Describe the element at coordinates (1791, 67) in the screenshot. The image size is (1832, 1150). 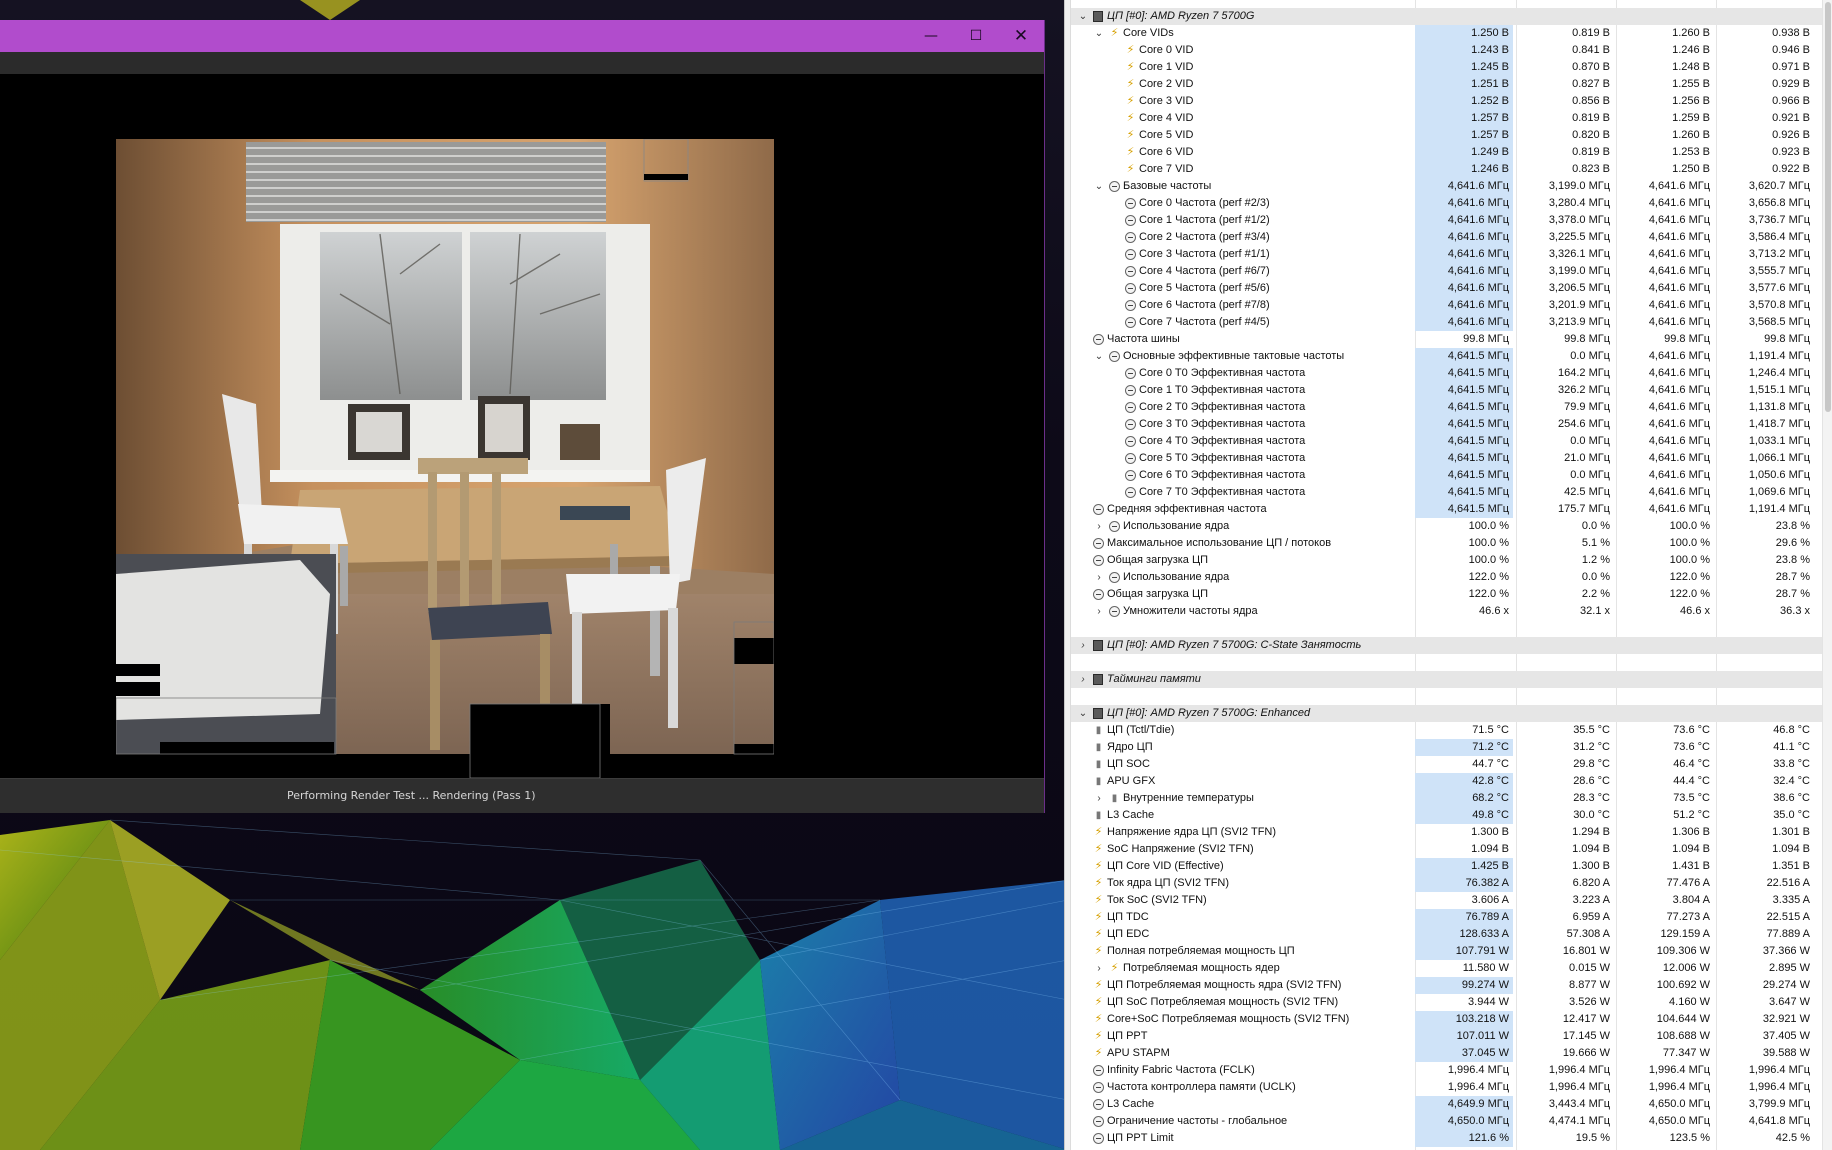
I see `sensor-value-avg: 0.971 В` at that location.